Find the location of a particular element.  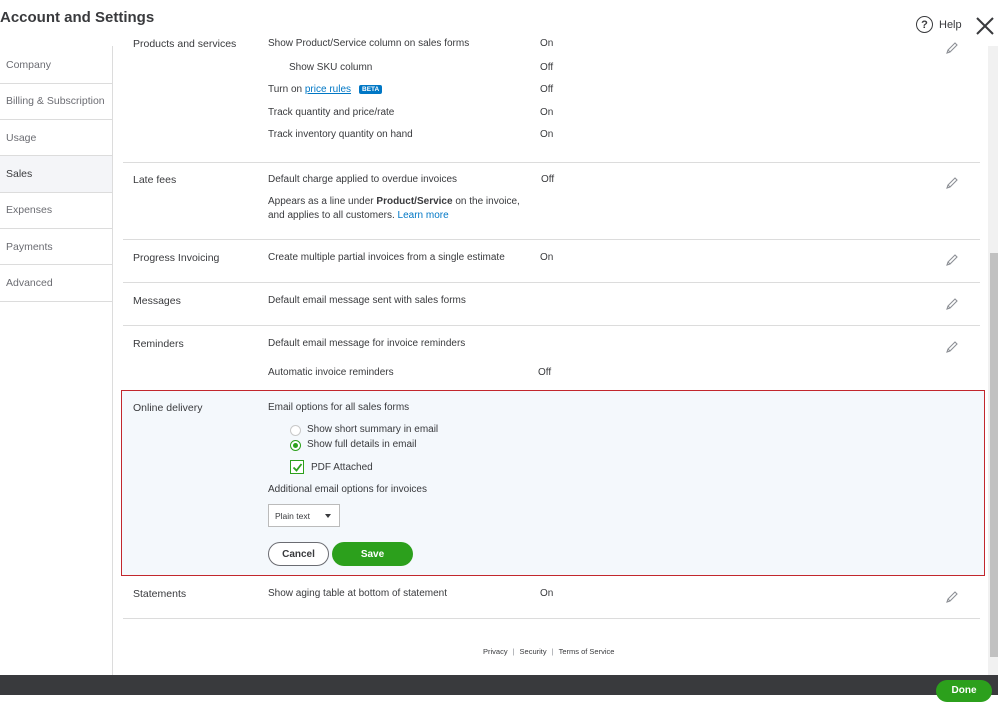

help-label: Help is located at coordinates (950, 24).